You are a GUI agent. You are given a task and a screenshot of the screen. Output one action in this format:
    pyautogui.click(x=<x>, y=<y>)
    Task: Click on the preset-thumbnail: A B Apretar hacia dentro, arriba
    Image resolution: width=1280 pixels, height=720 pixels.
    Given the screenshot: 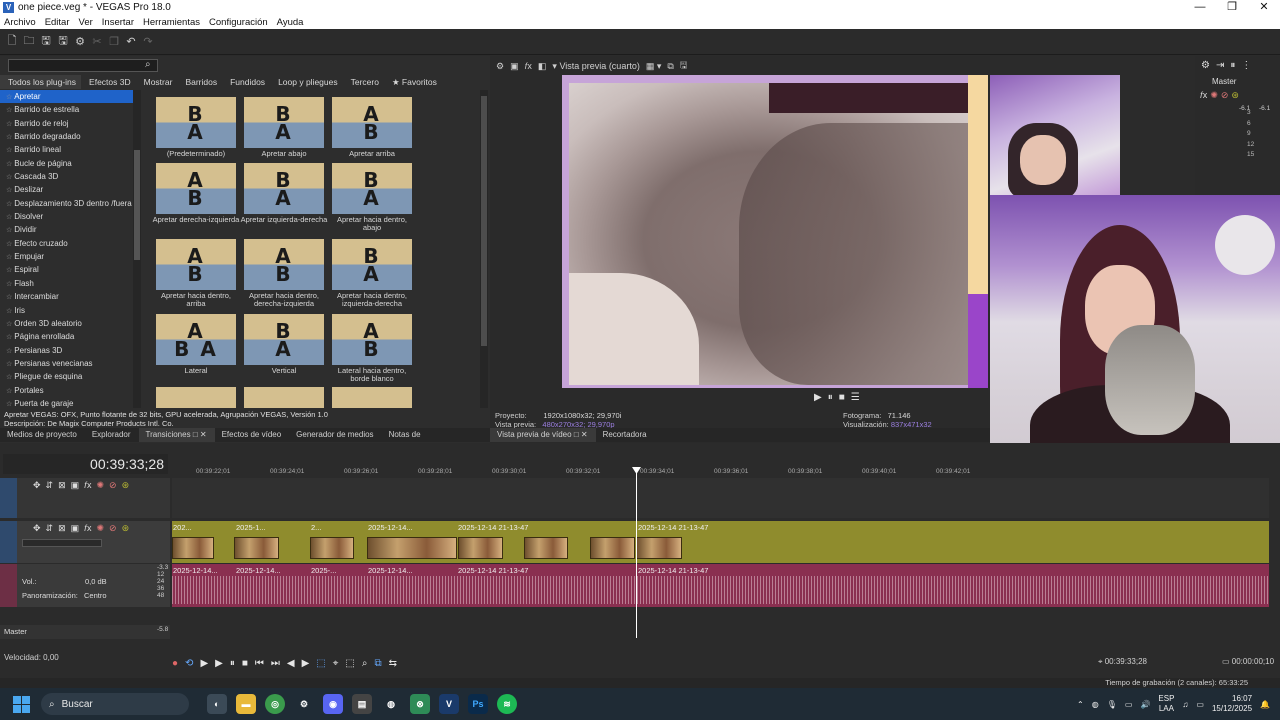 What is the action you would take?
    pyautogui.click(x=196, y=273)
    